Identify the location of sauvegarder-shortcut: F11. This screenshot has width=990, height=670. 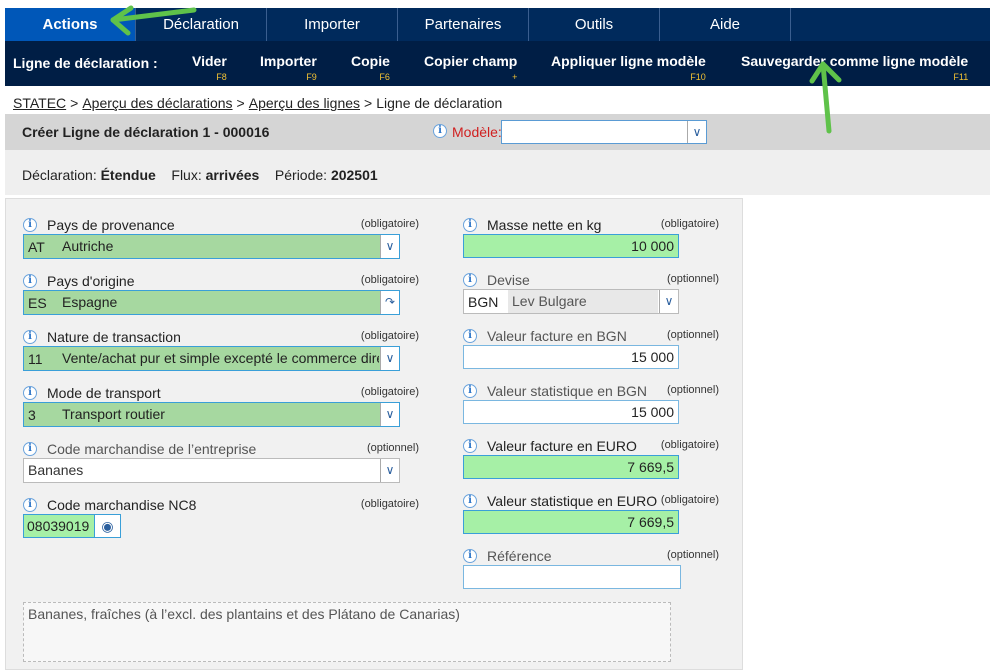
(961, 77).